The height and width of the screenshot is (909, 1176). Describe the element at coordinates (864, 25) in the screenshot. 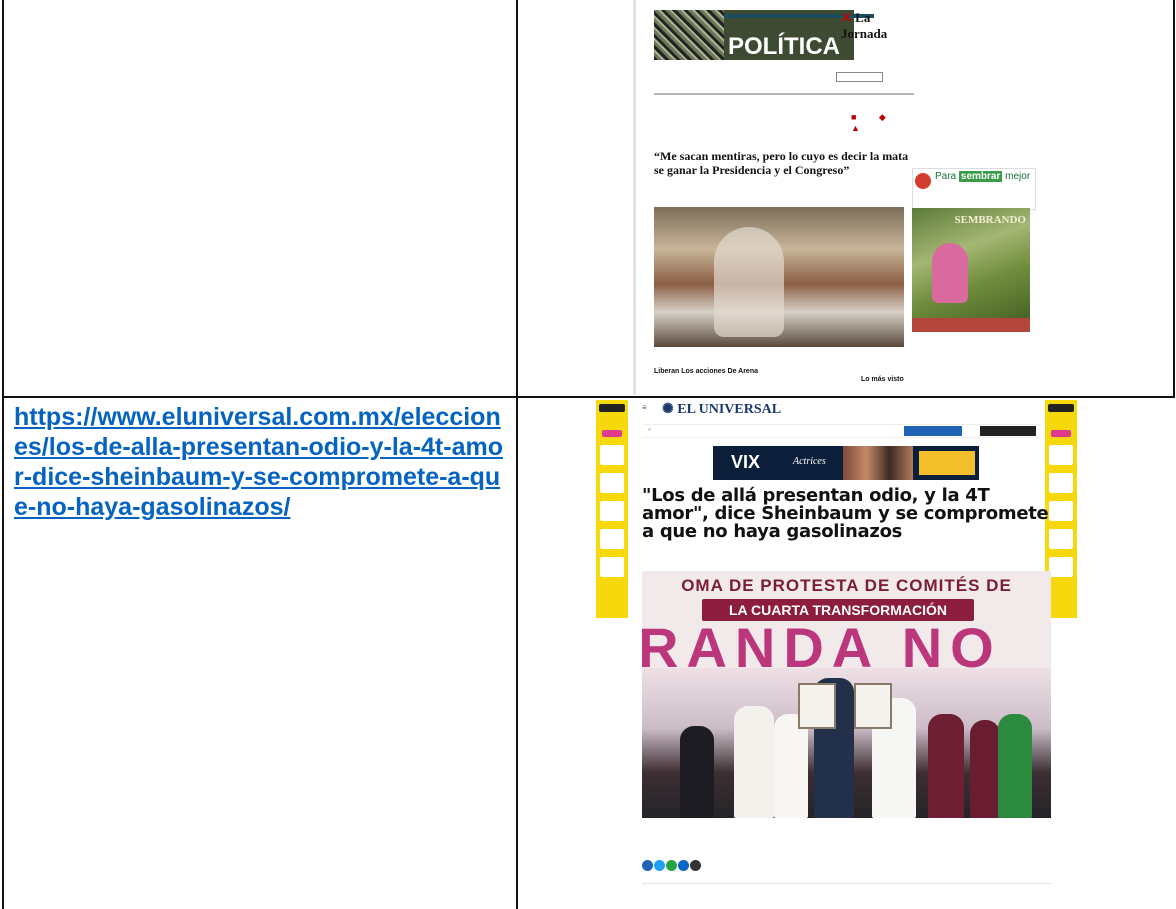

I see `jornada-logo: ✕ La Jornada` at that location.